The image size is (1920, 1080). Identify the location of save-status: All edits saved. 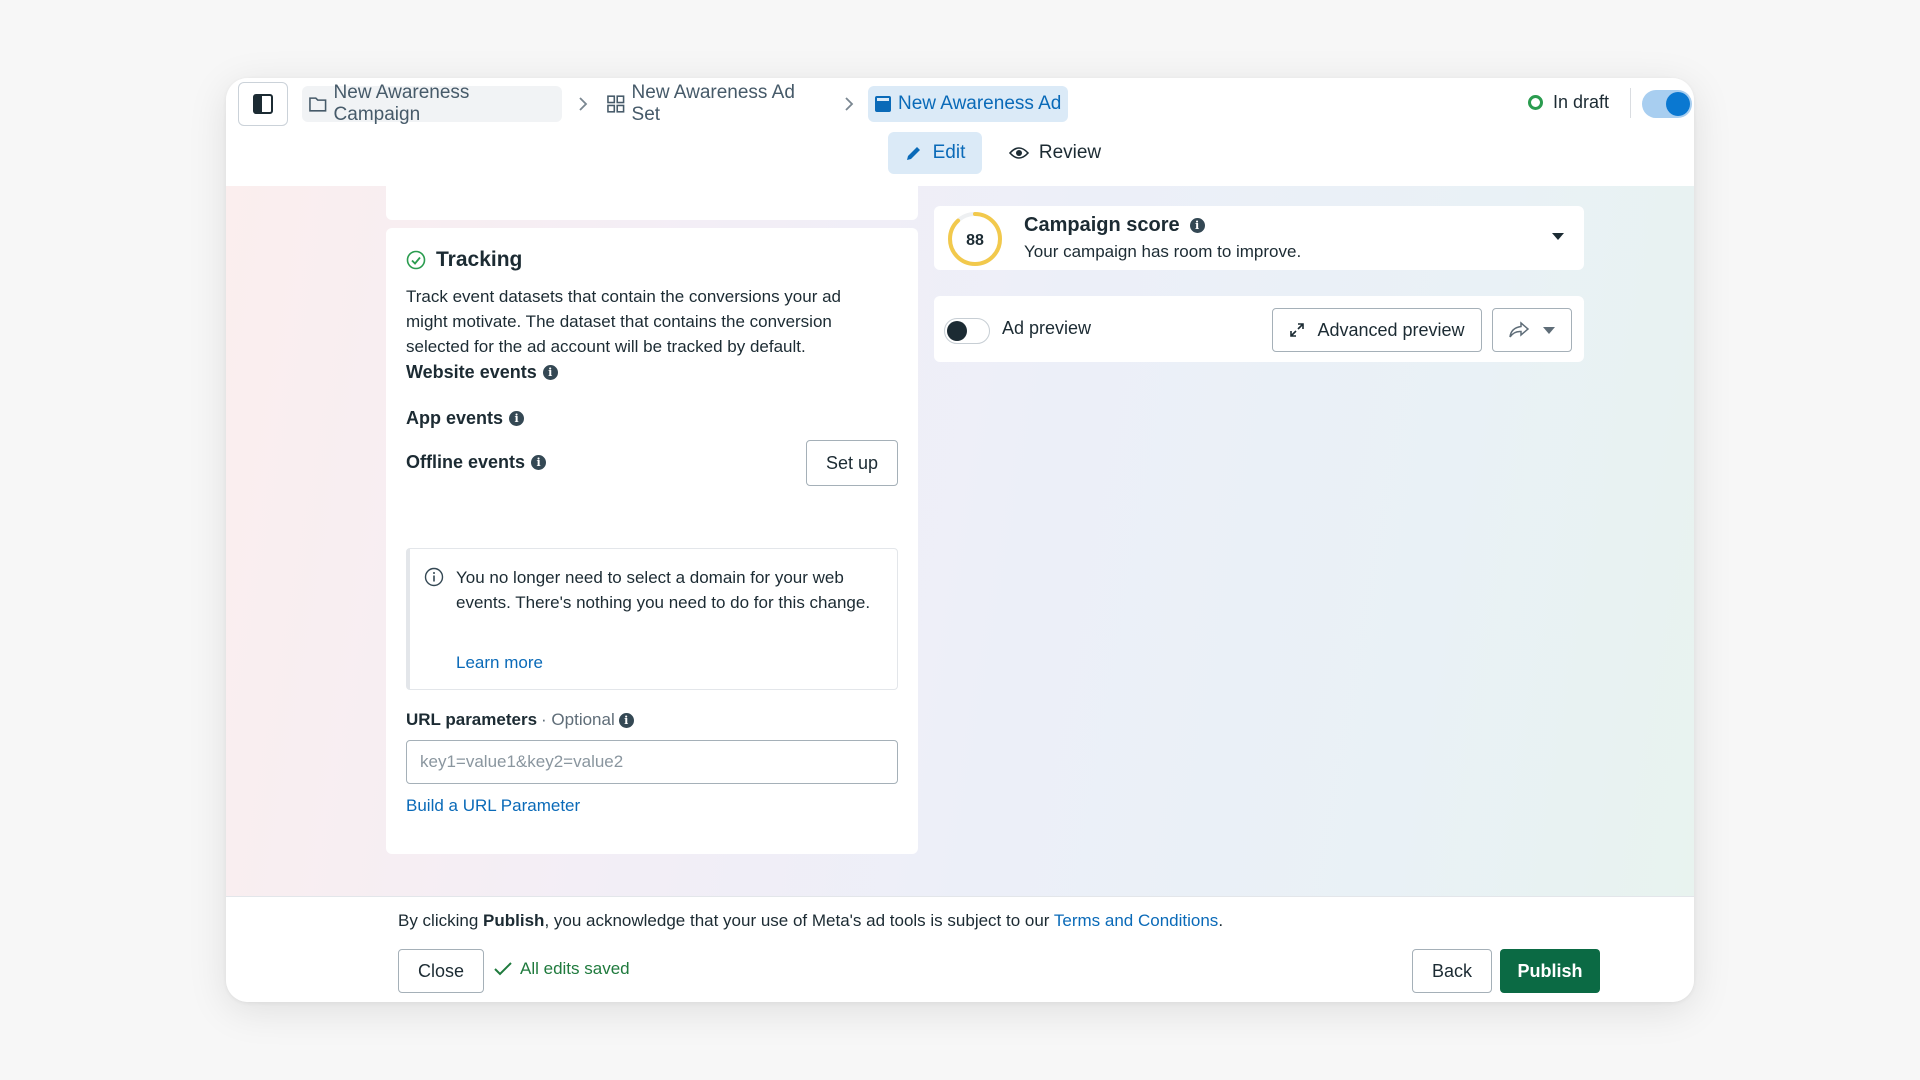
(562, 969).